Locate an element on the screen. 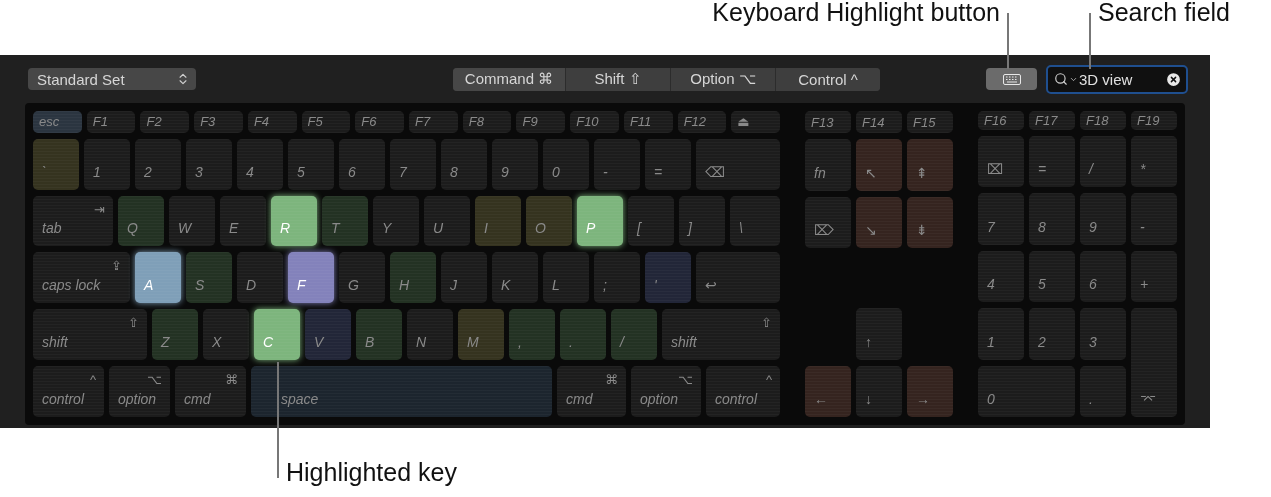 Image resolution: width=1271 pixels, height=497 pixels. keyboard-key: T is located at coordinates (345, 221).